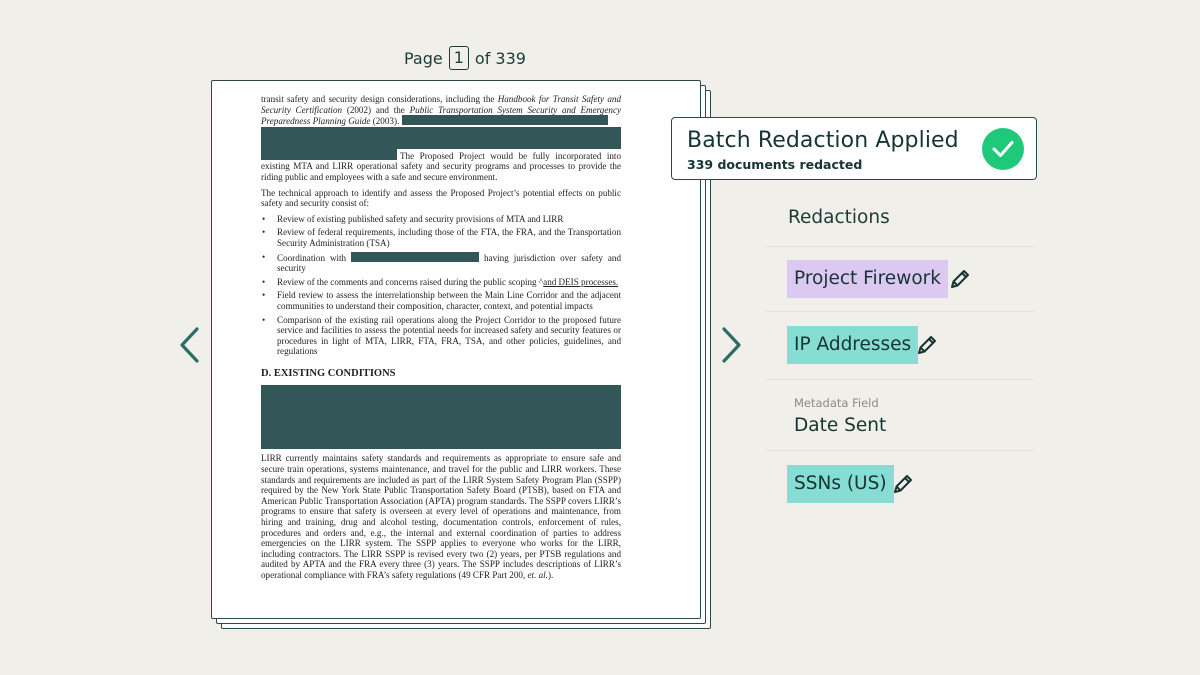 This screenshot has height=675, width=1200. What do you see at coordinates (840, 425) in the screenshot?
I see `metadata-field-value: Date Sent` at bounding box center [840, 425].